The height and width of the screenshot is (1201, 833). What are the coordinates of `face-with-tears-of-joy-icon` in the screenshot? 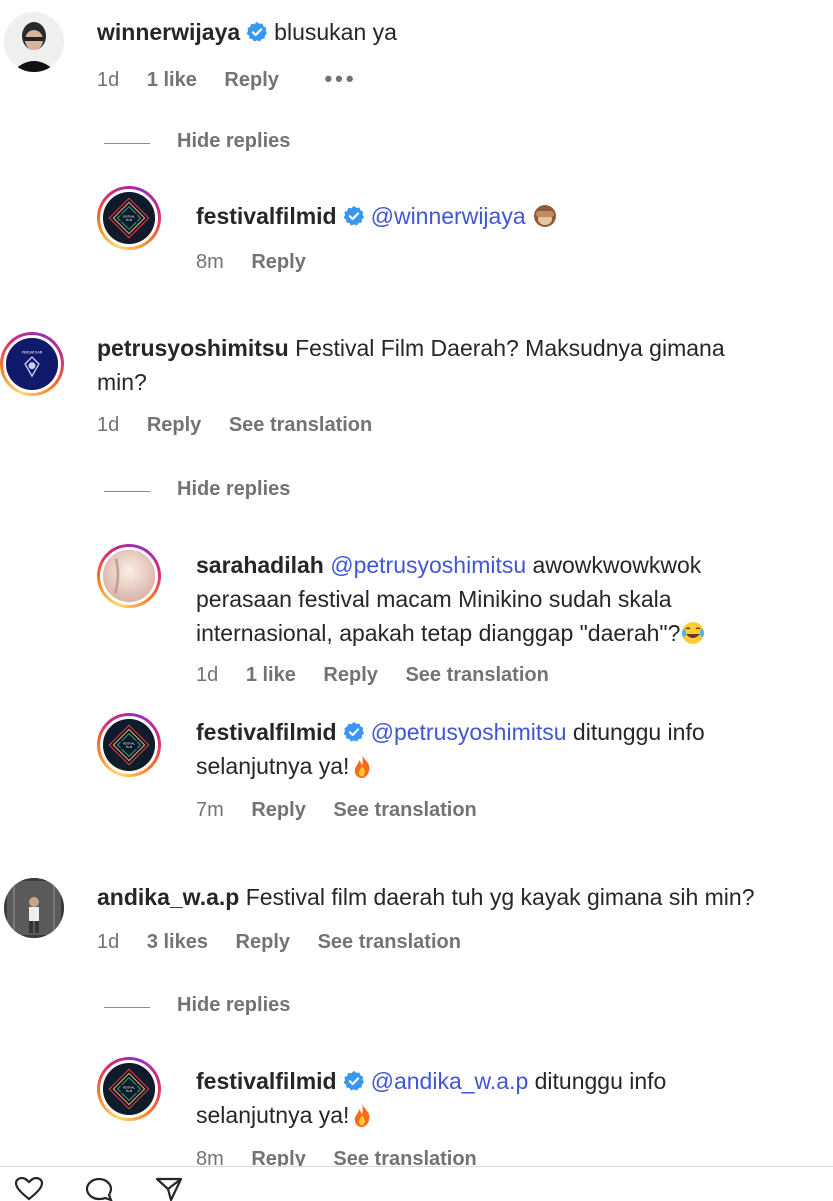 It's located at (693, 633).